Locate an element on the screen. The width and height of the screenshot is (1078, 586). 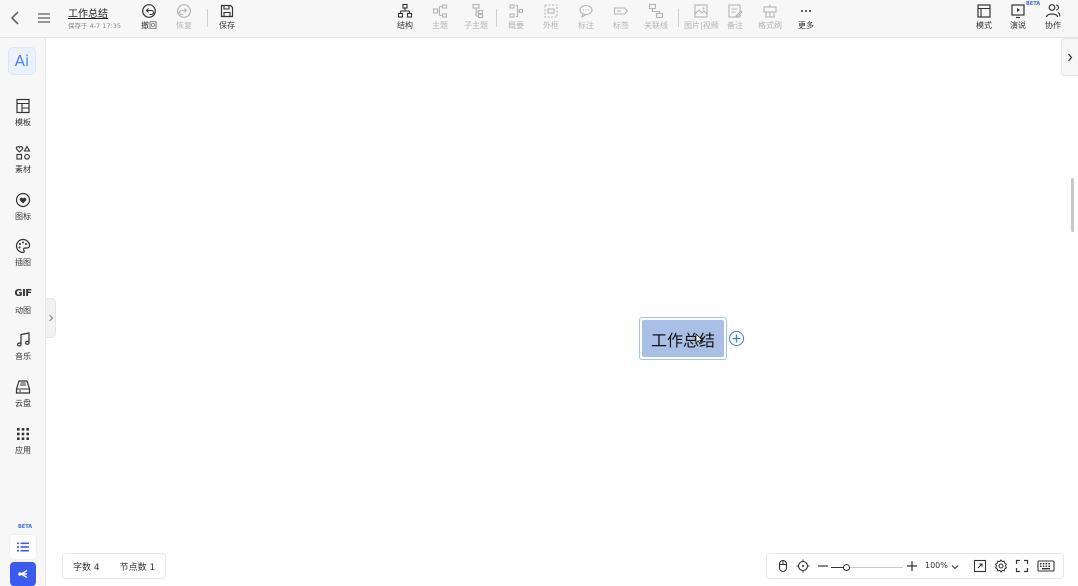
topic-button: 主题 is located at coordinates (440, 18).